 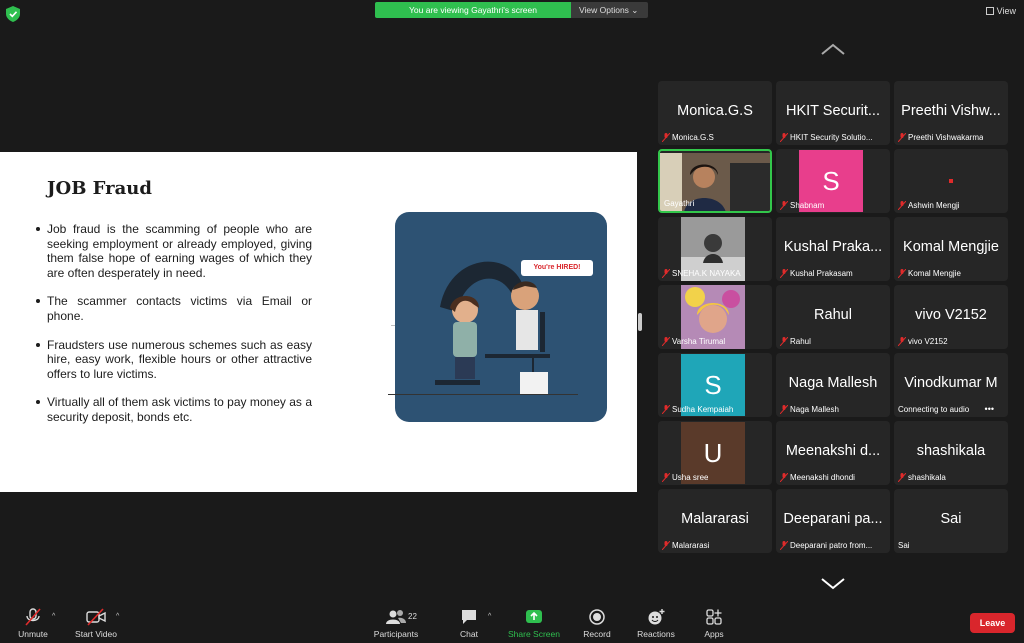 I want to click on participant-name: Ashwin Mengji, so click(x=934, y=205).